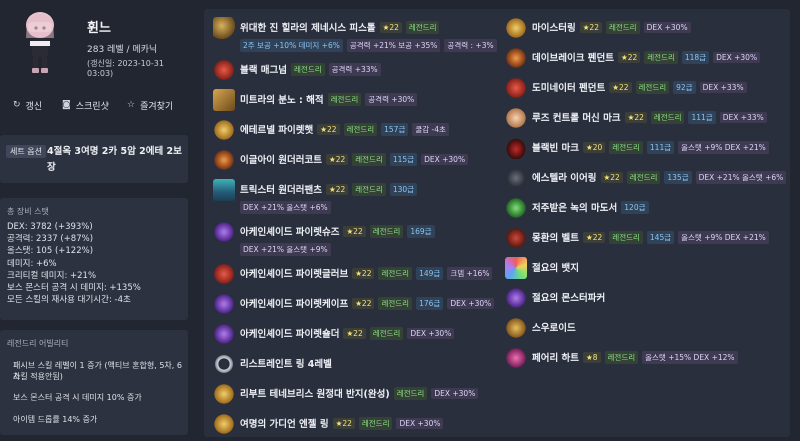 This screenshot has width=800, height=441. I want to click on equipment-item: 아케인셰이드 파이렛케이프 ★22 레전드리 176급 DEX +30%, so click(358, 305).